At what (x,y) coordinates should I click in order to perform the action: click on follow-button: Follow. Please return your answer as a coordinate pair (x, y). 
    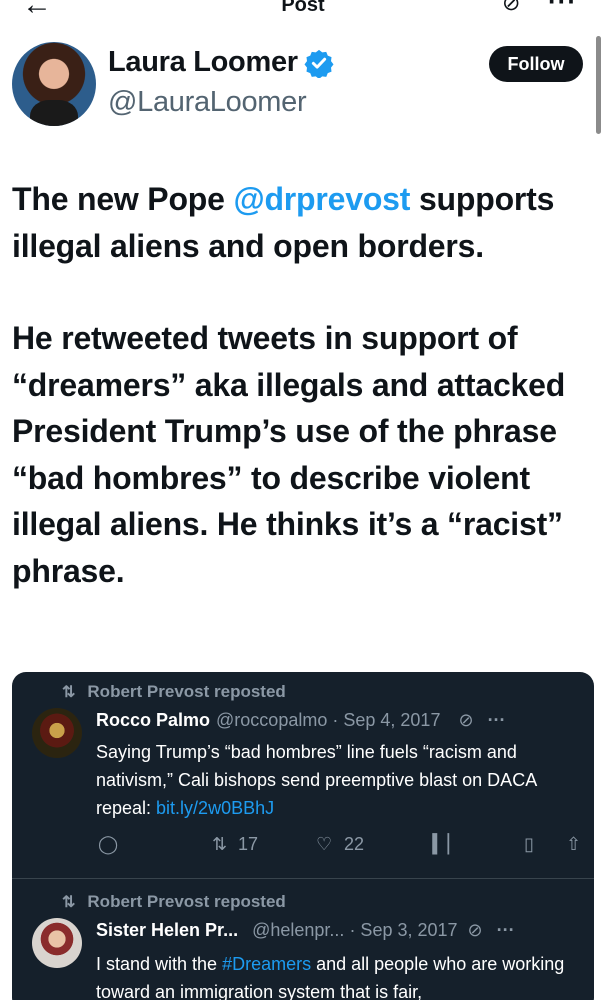
    Looking at the image, I should click on (536, 64).